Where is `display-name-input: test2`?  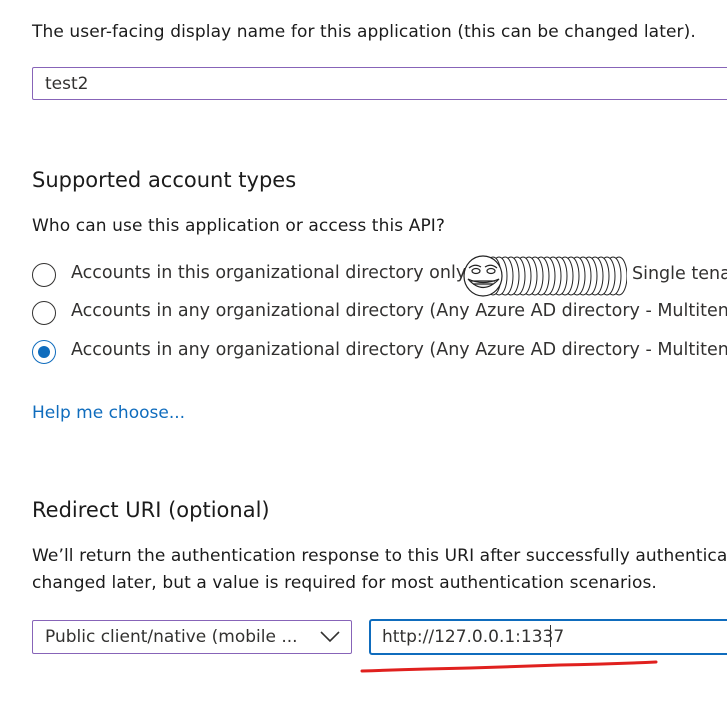 display-name-input: test2 is located at coordinates (379, 83).